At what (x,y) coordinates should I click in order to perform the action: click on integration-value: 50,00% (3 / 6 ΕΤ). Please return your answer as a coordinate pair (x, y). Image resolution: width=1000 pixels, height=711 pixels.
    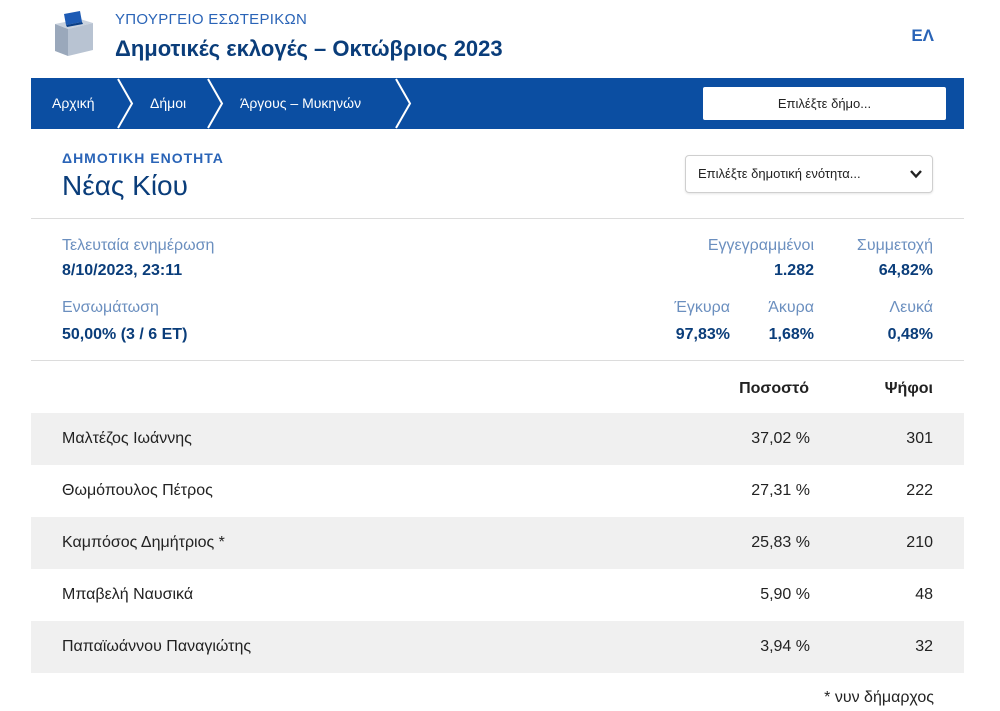
    Looking at the image, I should click on (125, 334).